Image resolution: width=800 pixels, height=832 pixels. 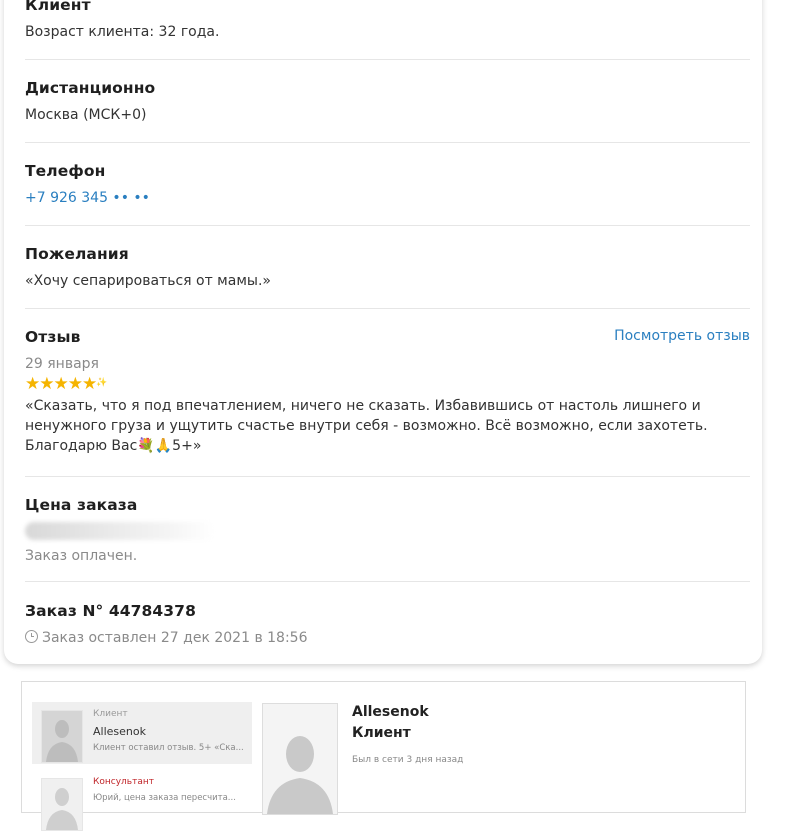 What do you see at coordinates (387, 184) in the screenshot?
I see `phone-section: Телефон +7 926 345 •• ••` at bounding box center [387, 184].